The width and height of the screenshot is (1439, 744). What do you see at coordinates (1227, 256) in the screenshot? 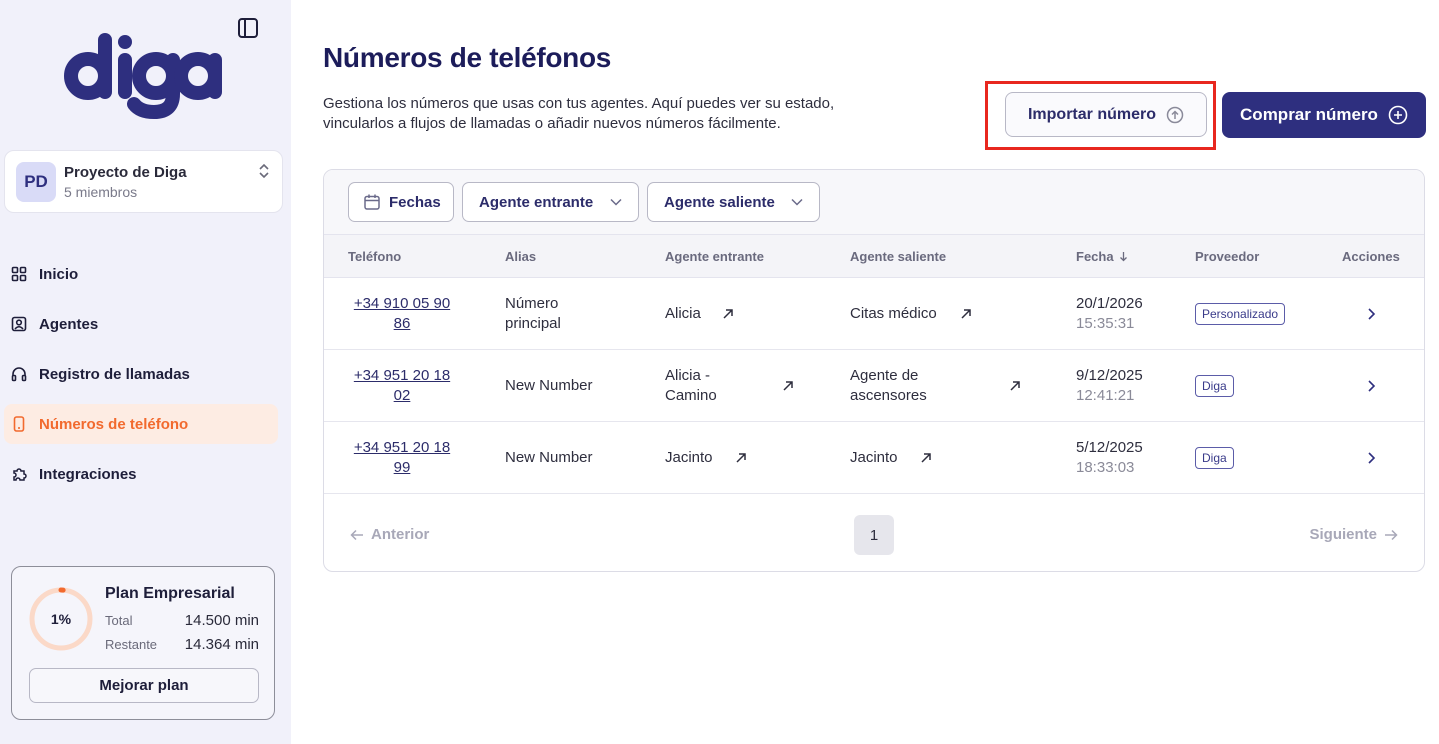
I see `column-header-provider: Proveedor` at bounding box center [1227, 256].